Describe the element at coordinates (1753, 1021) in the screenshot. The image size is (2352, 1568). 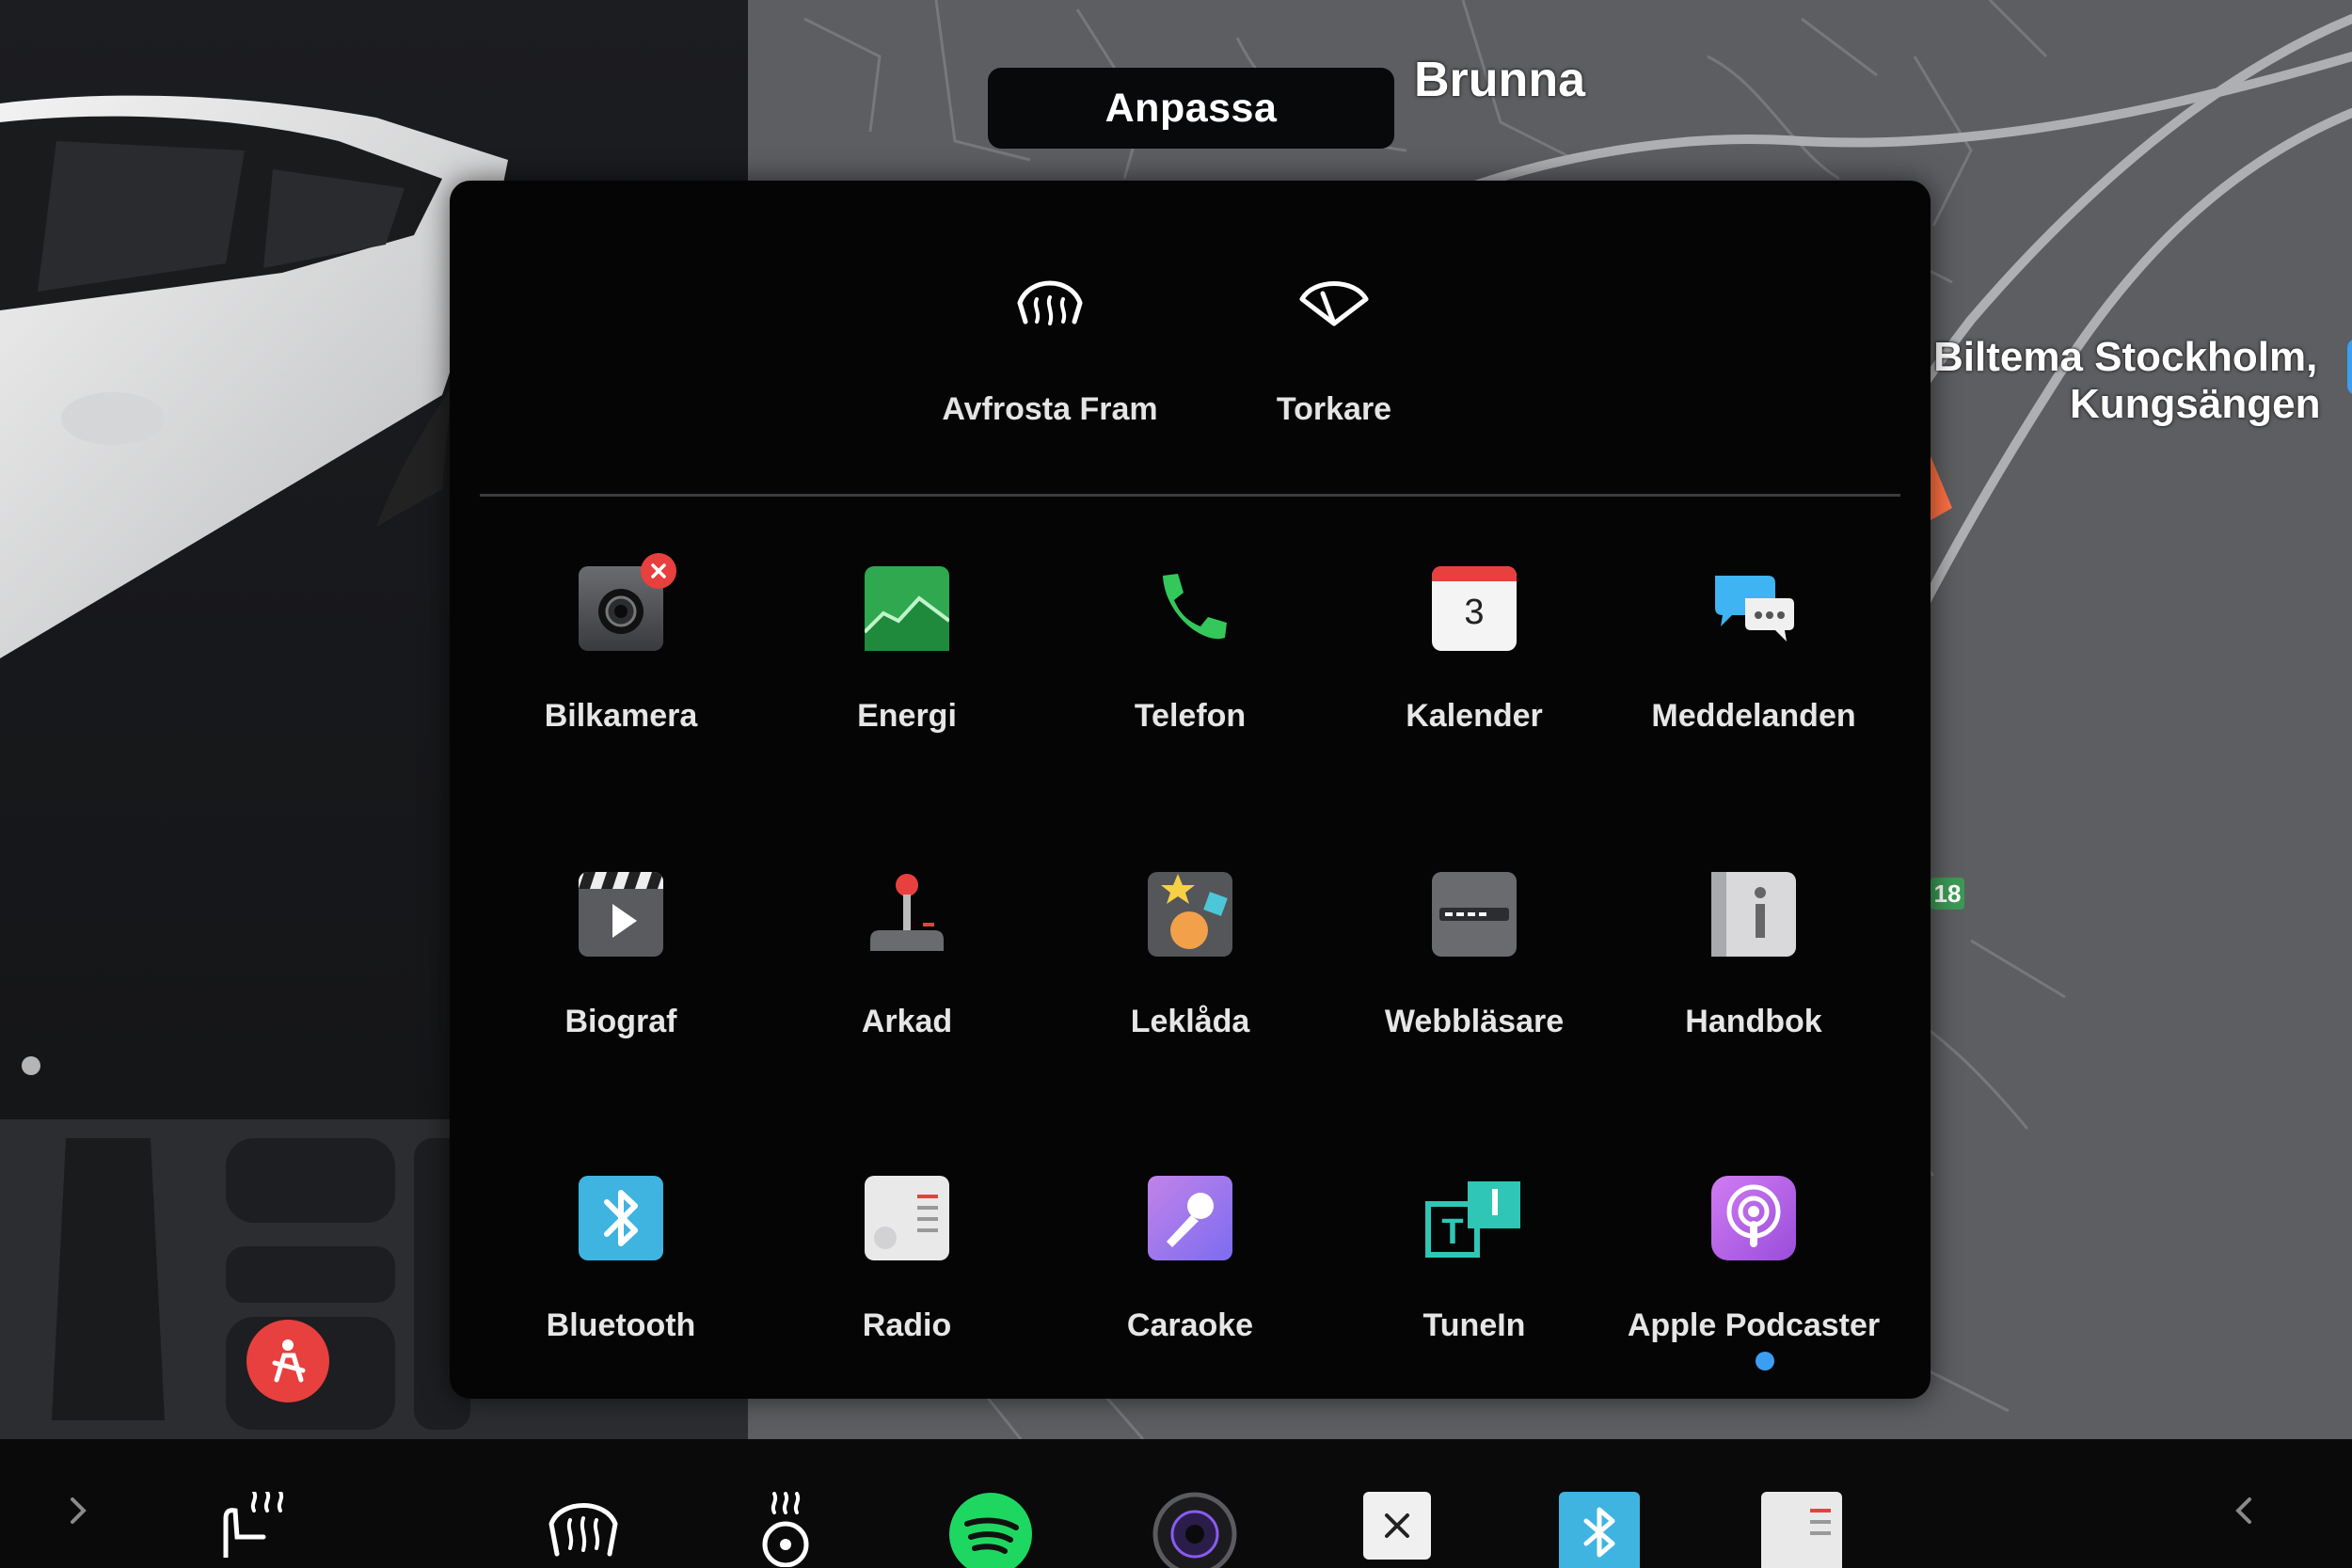
I see `app-label: Handbok` at that location.